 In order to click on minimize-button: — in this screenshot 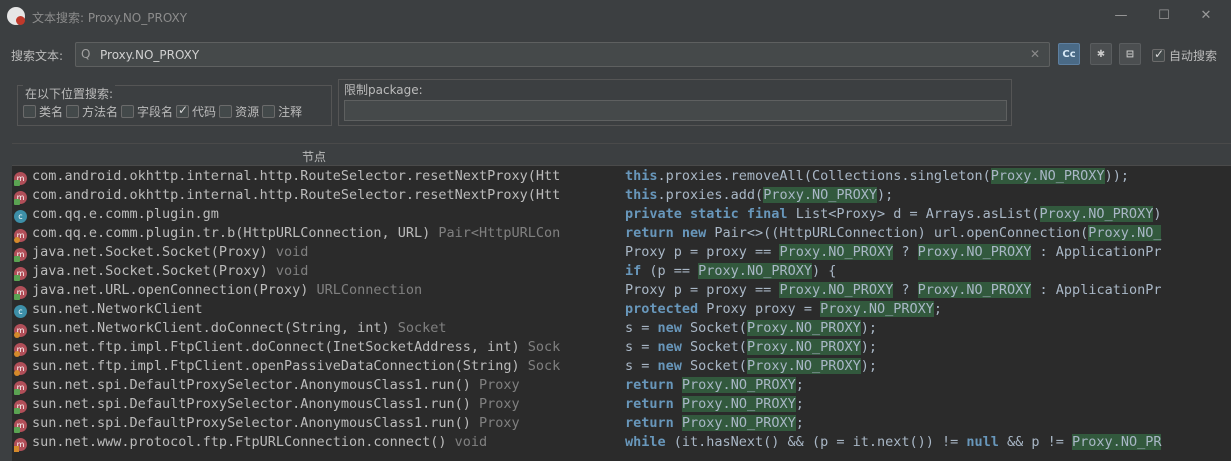, I will do `click(1121, 16)`.